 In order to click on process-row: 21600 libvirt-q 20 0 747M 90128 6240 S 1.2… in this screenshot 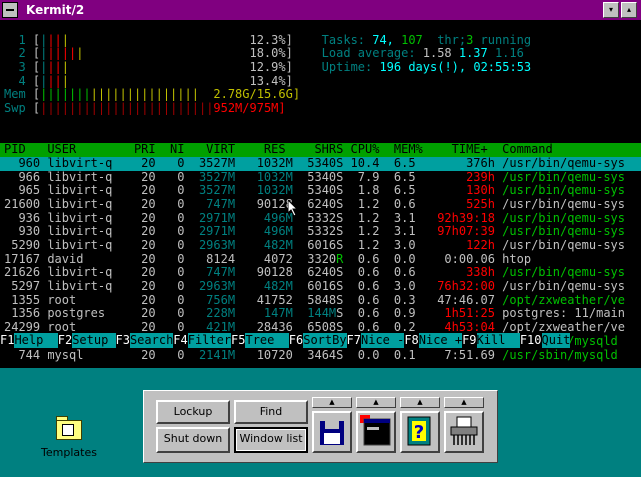, I will do `click(320, 204)`.